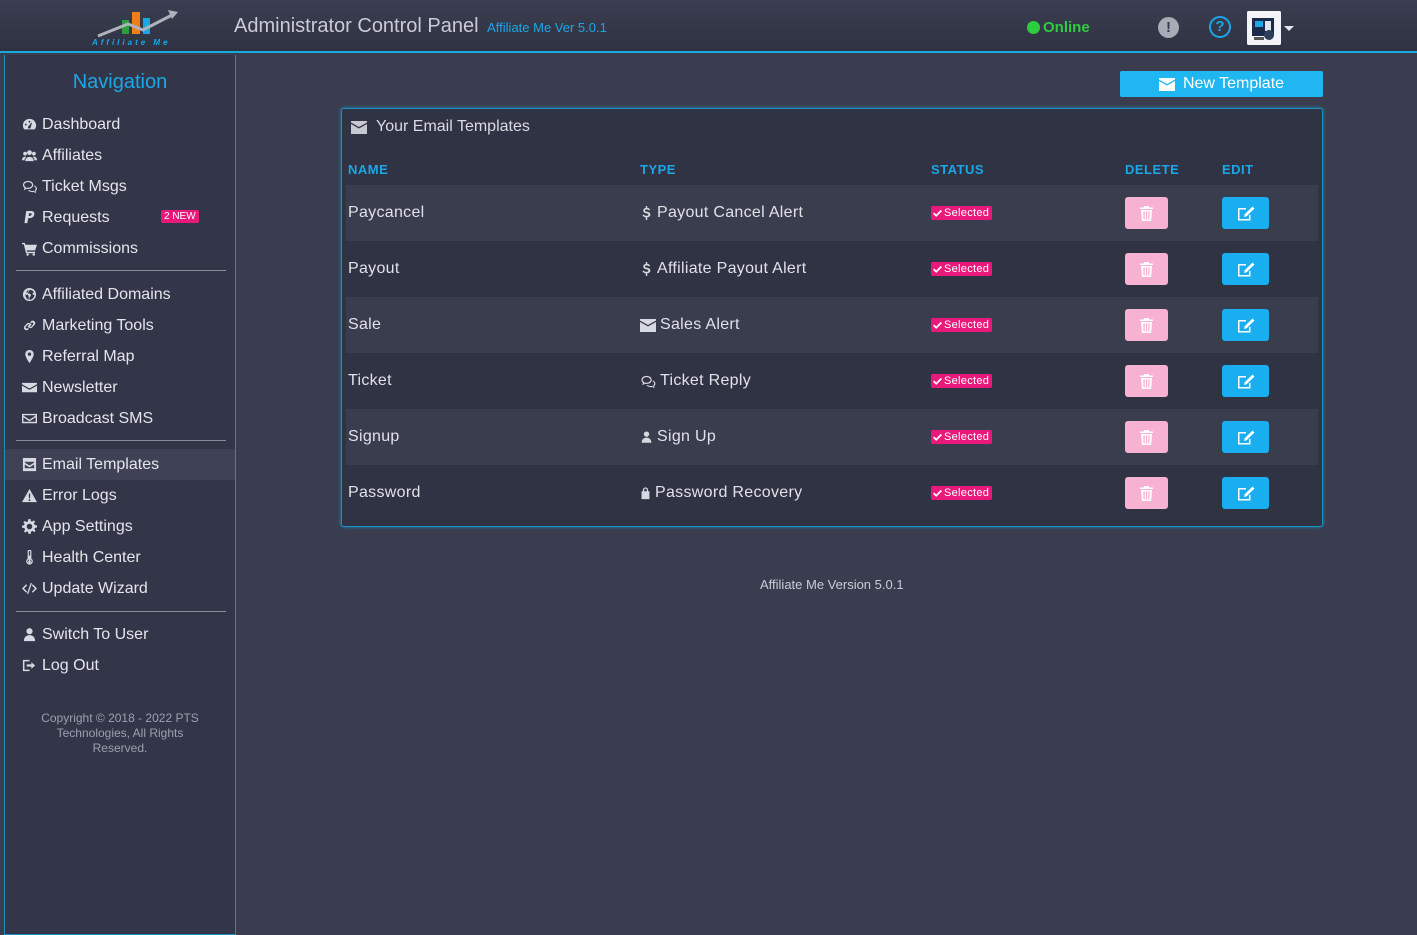 This screenshot has height=935, width=1417. I want to click on sidebar-item-label: Email Templates, so click(101, 464).